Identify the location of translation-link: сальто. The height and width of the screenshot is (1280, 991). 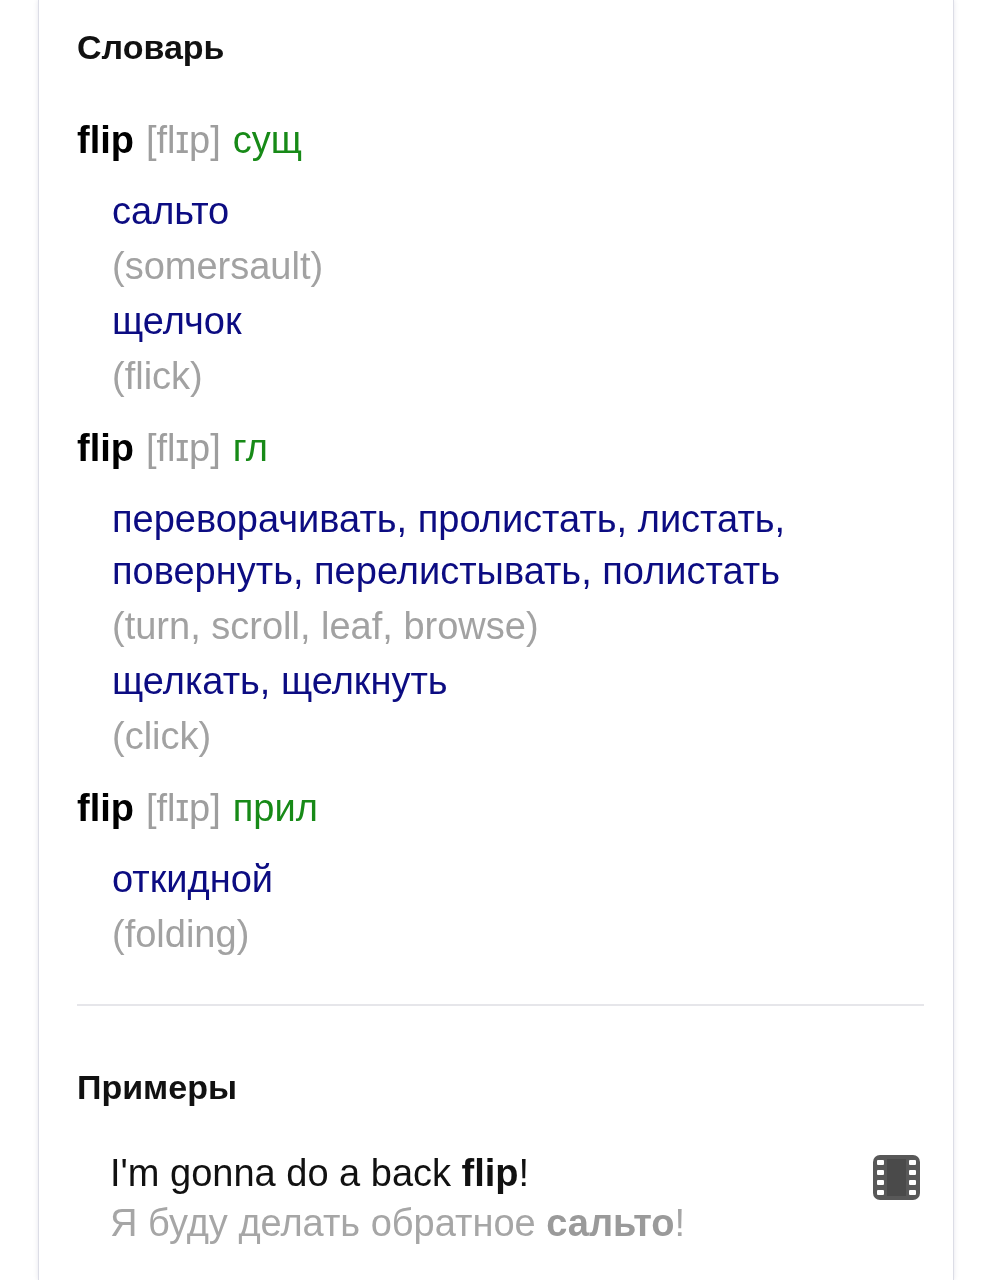
(518, 211).